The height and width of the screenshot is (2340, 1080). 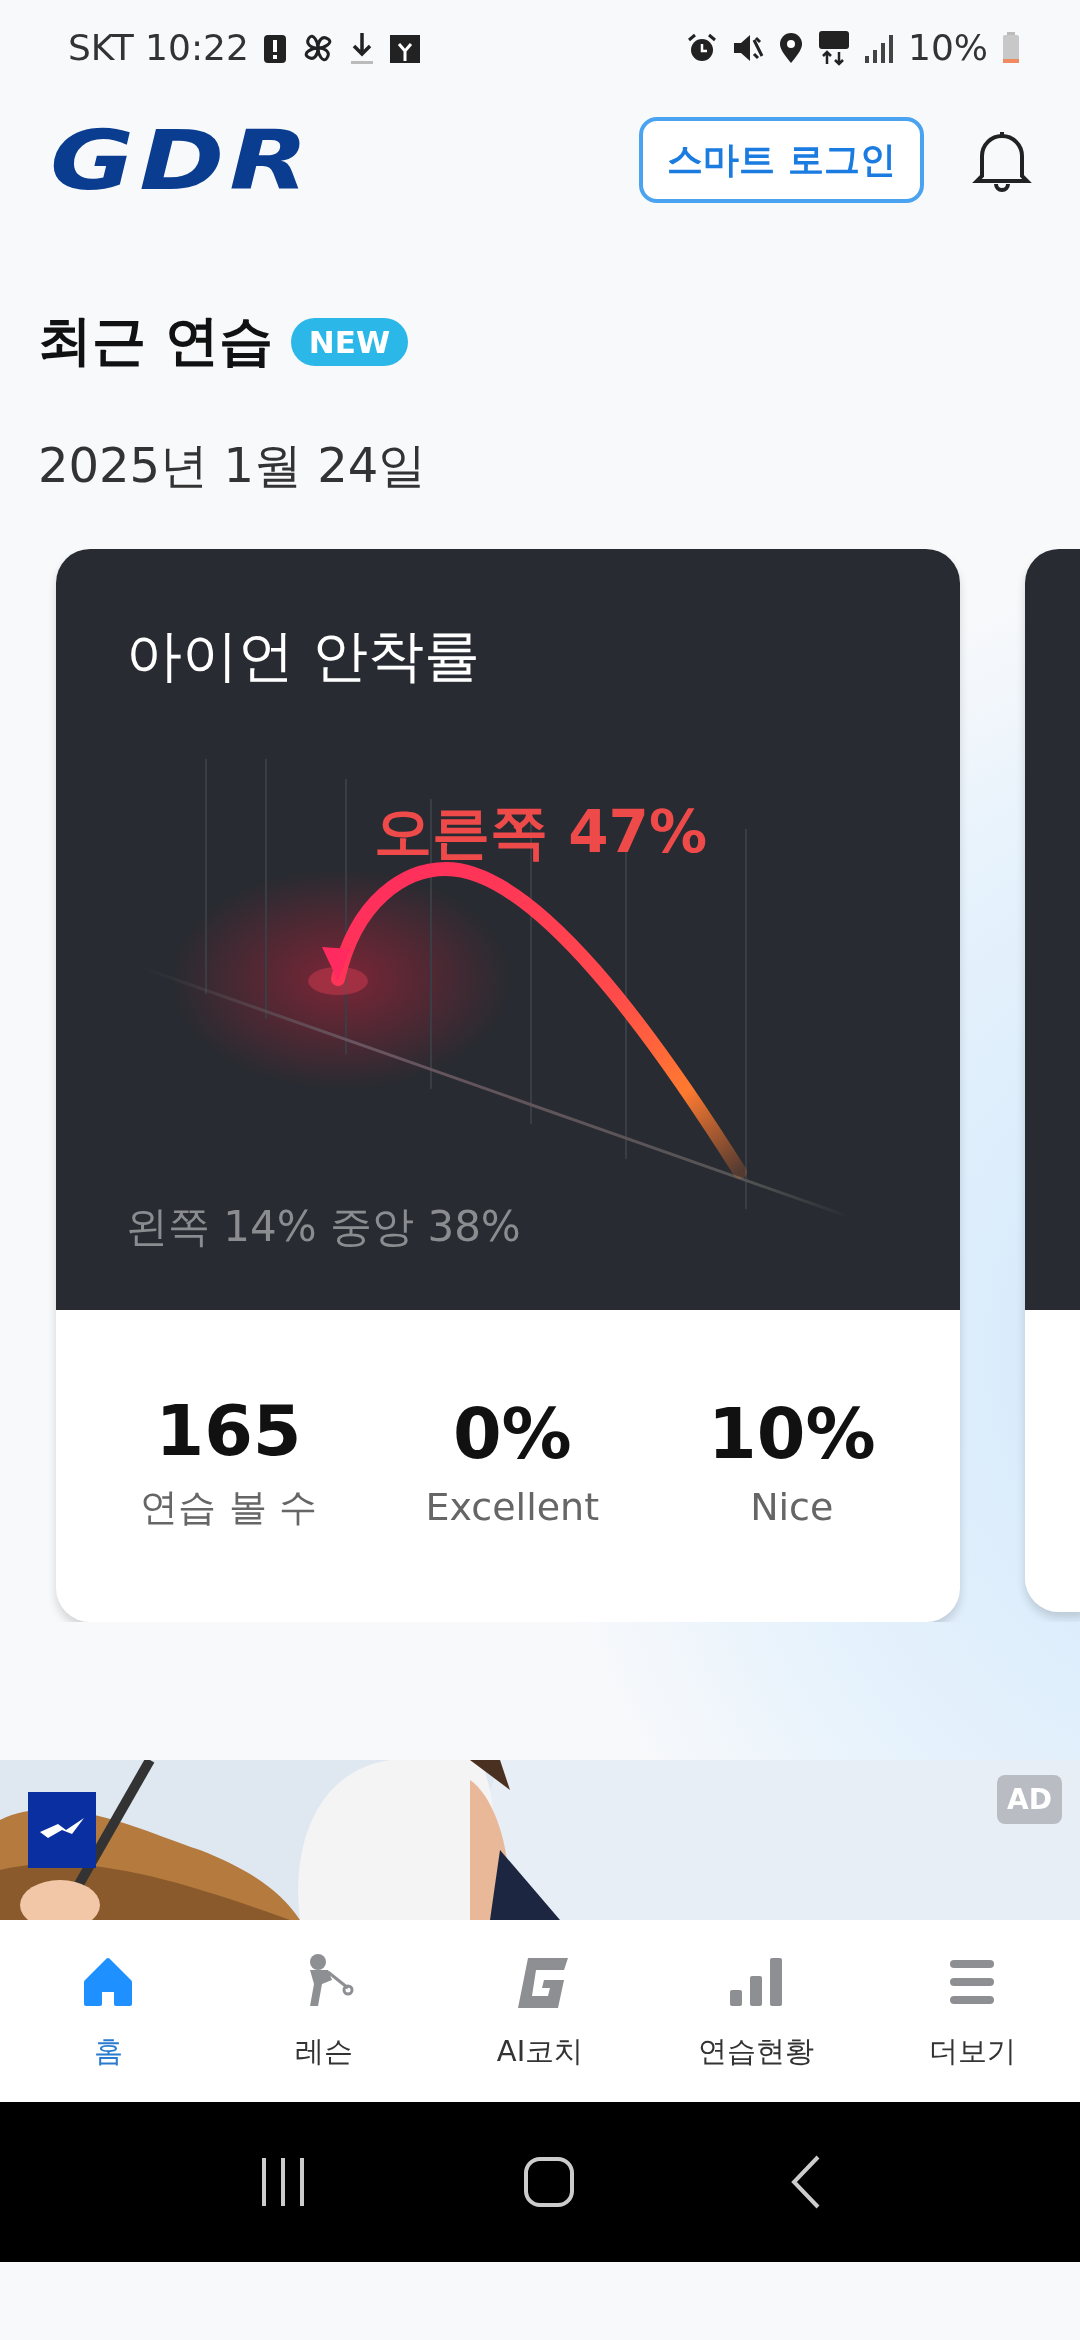 What do you see at coordinates (108, 2011) in the screenshot?
I see `nav-tab: 홈` at bounding box center [108, 2011].